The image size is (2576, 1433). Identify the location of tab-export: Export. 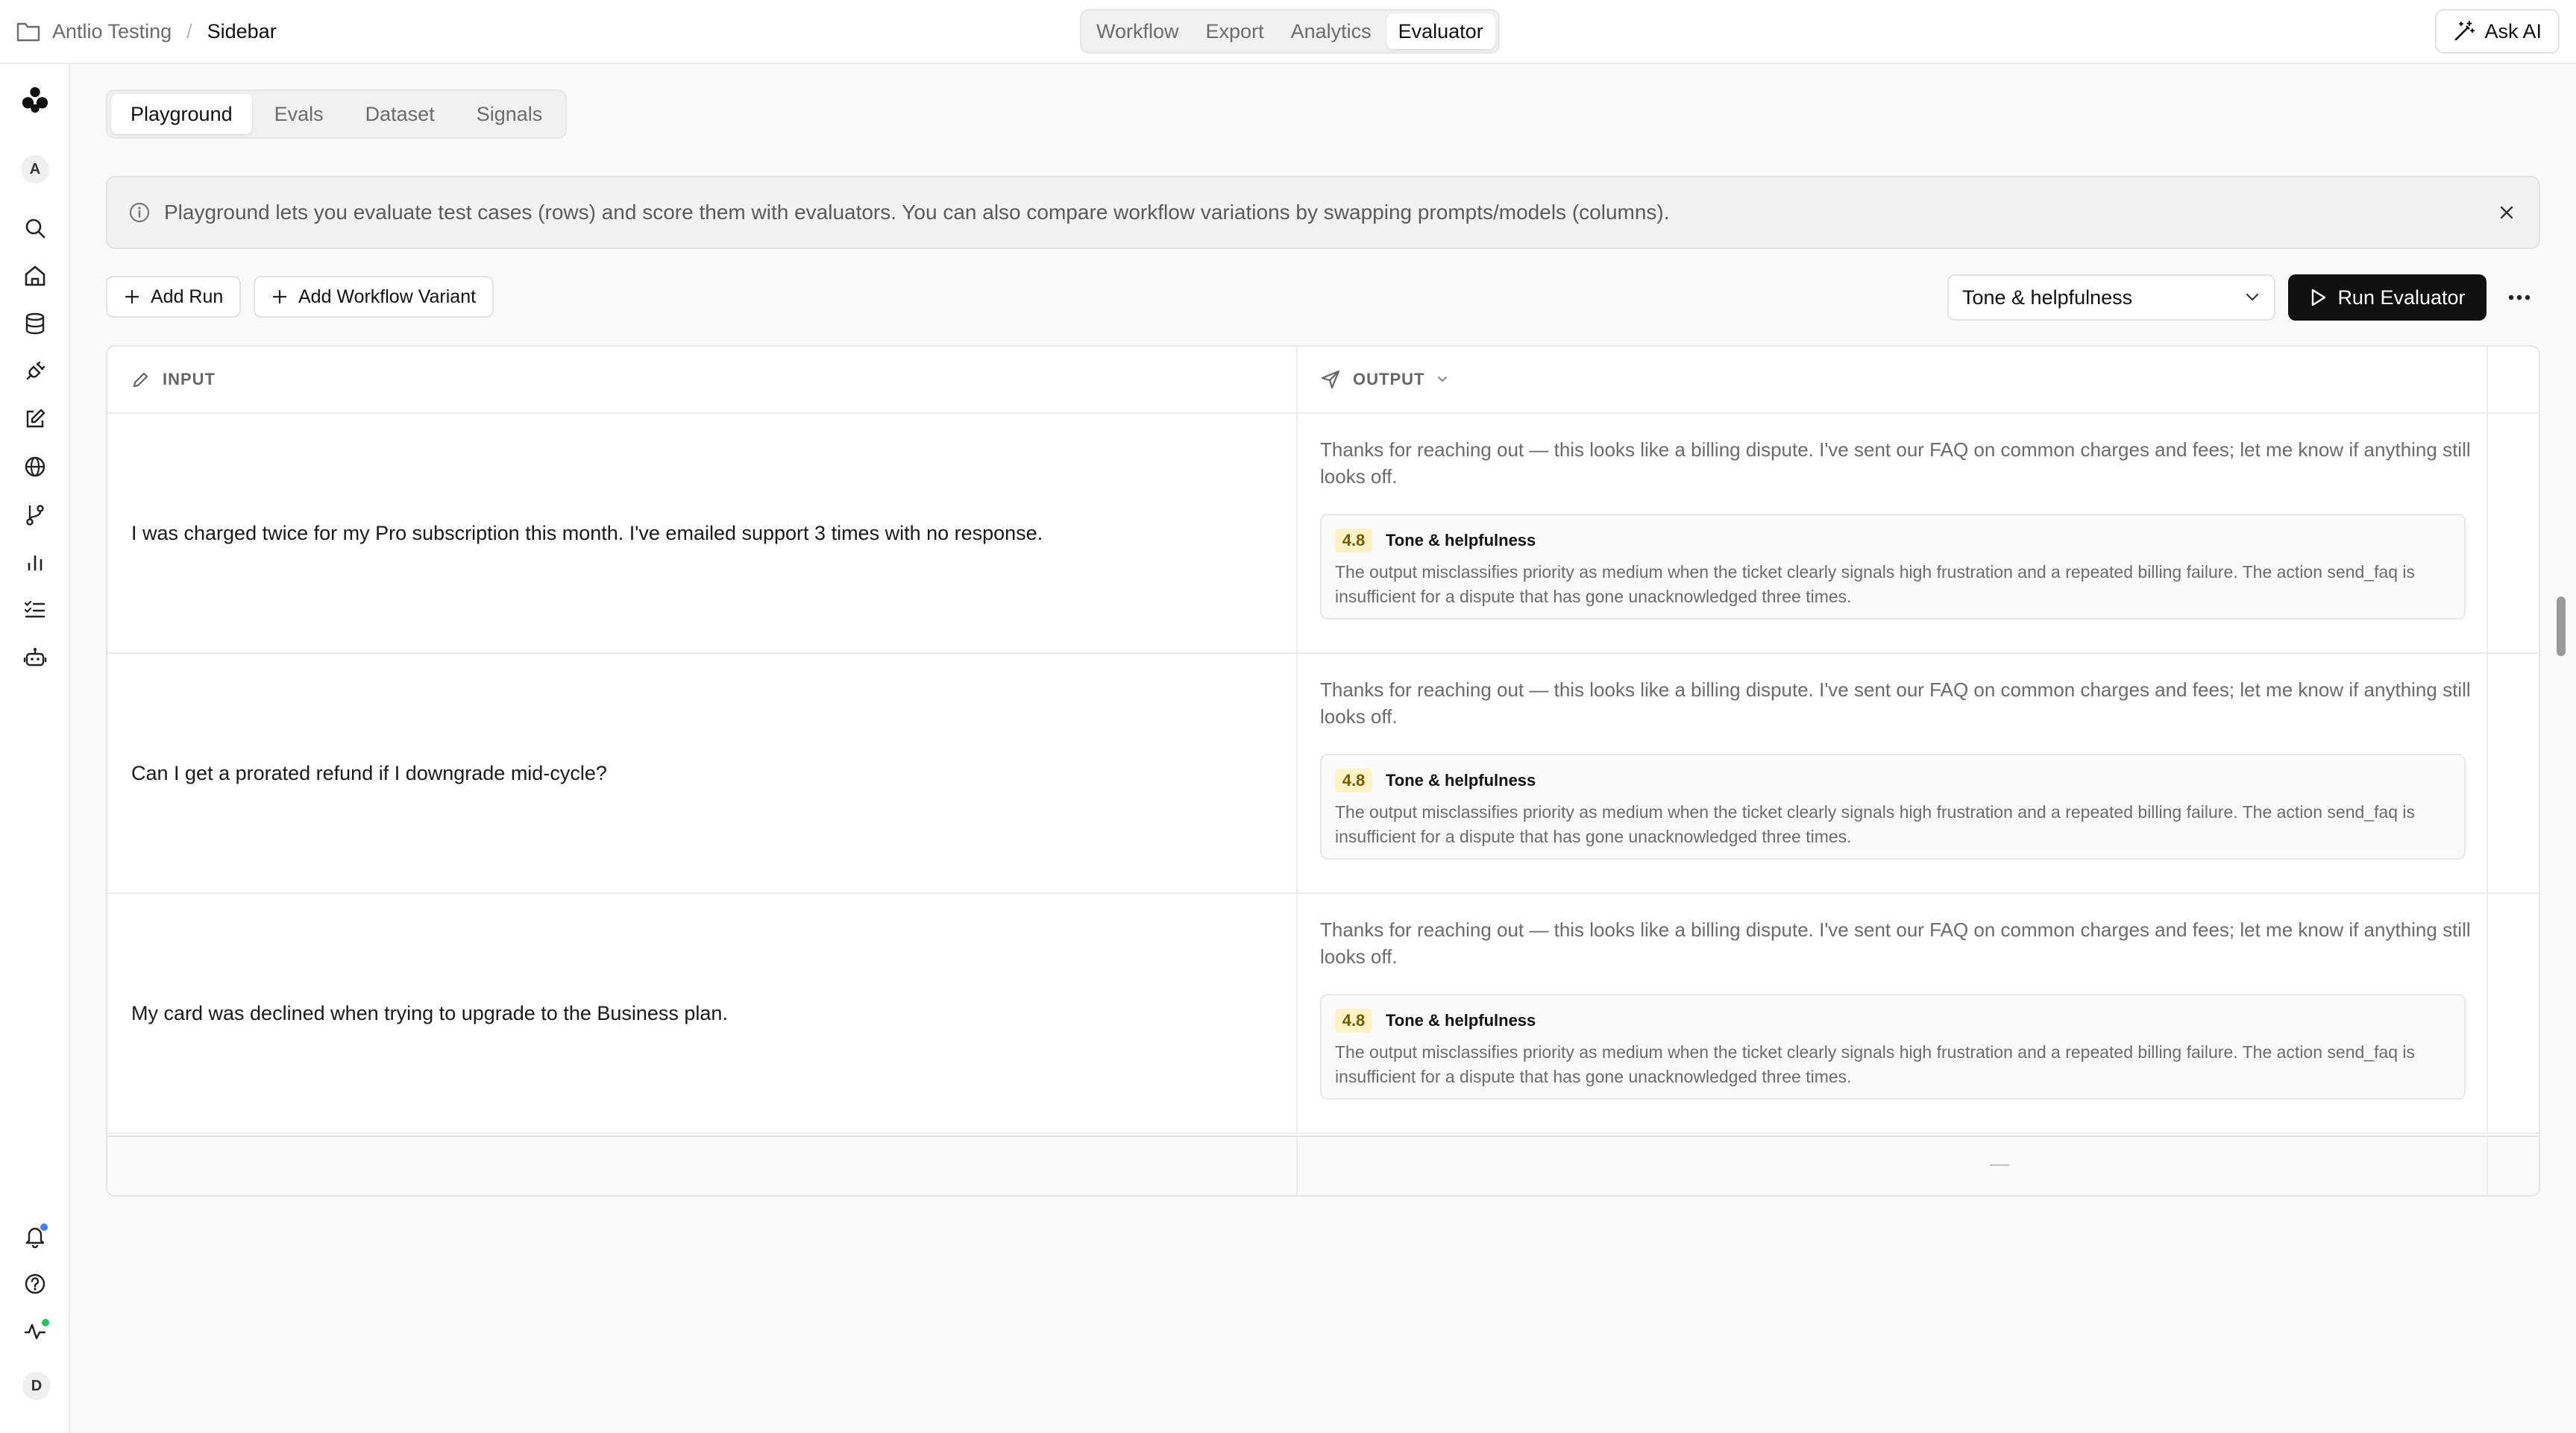
(1235, 31).